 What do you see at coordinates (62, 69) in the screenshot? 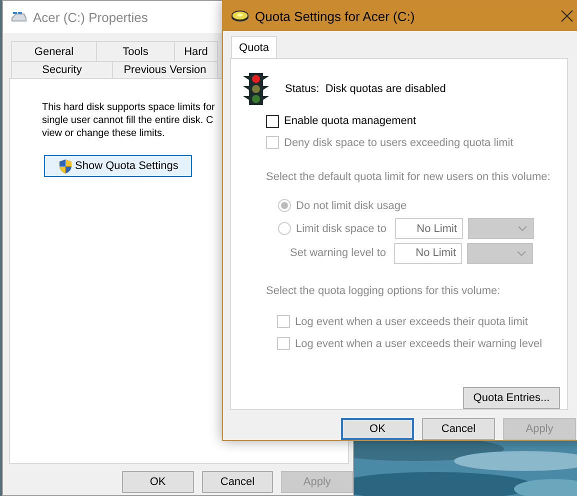
I see `tab: Security` at bounding box center [62, 69].